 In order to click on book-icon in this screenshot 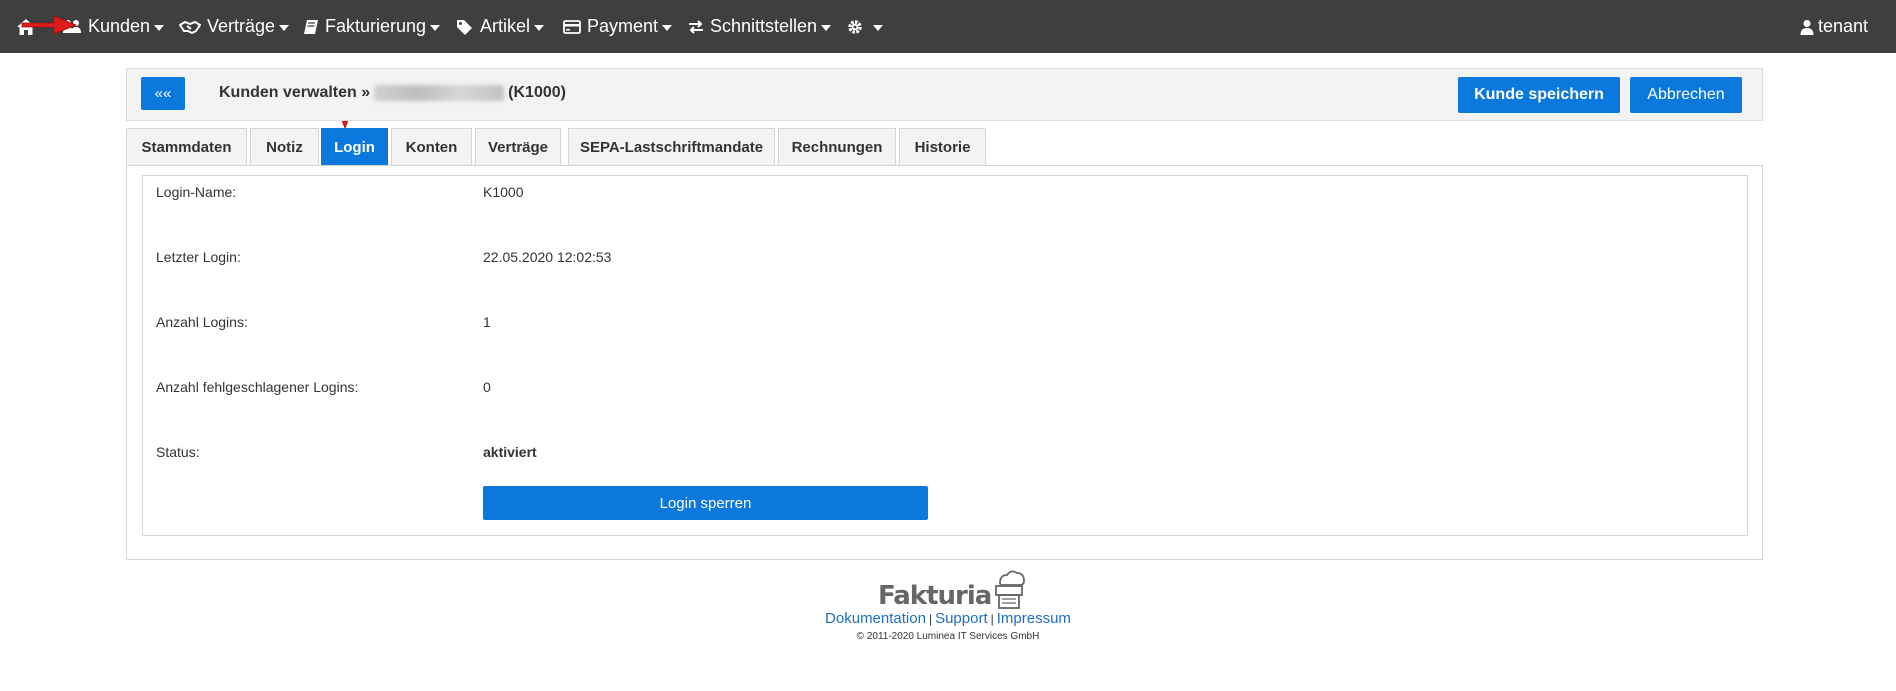, I will do `click(311, 26)`.